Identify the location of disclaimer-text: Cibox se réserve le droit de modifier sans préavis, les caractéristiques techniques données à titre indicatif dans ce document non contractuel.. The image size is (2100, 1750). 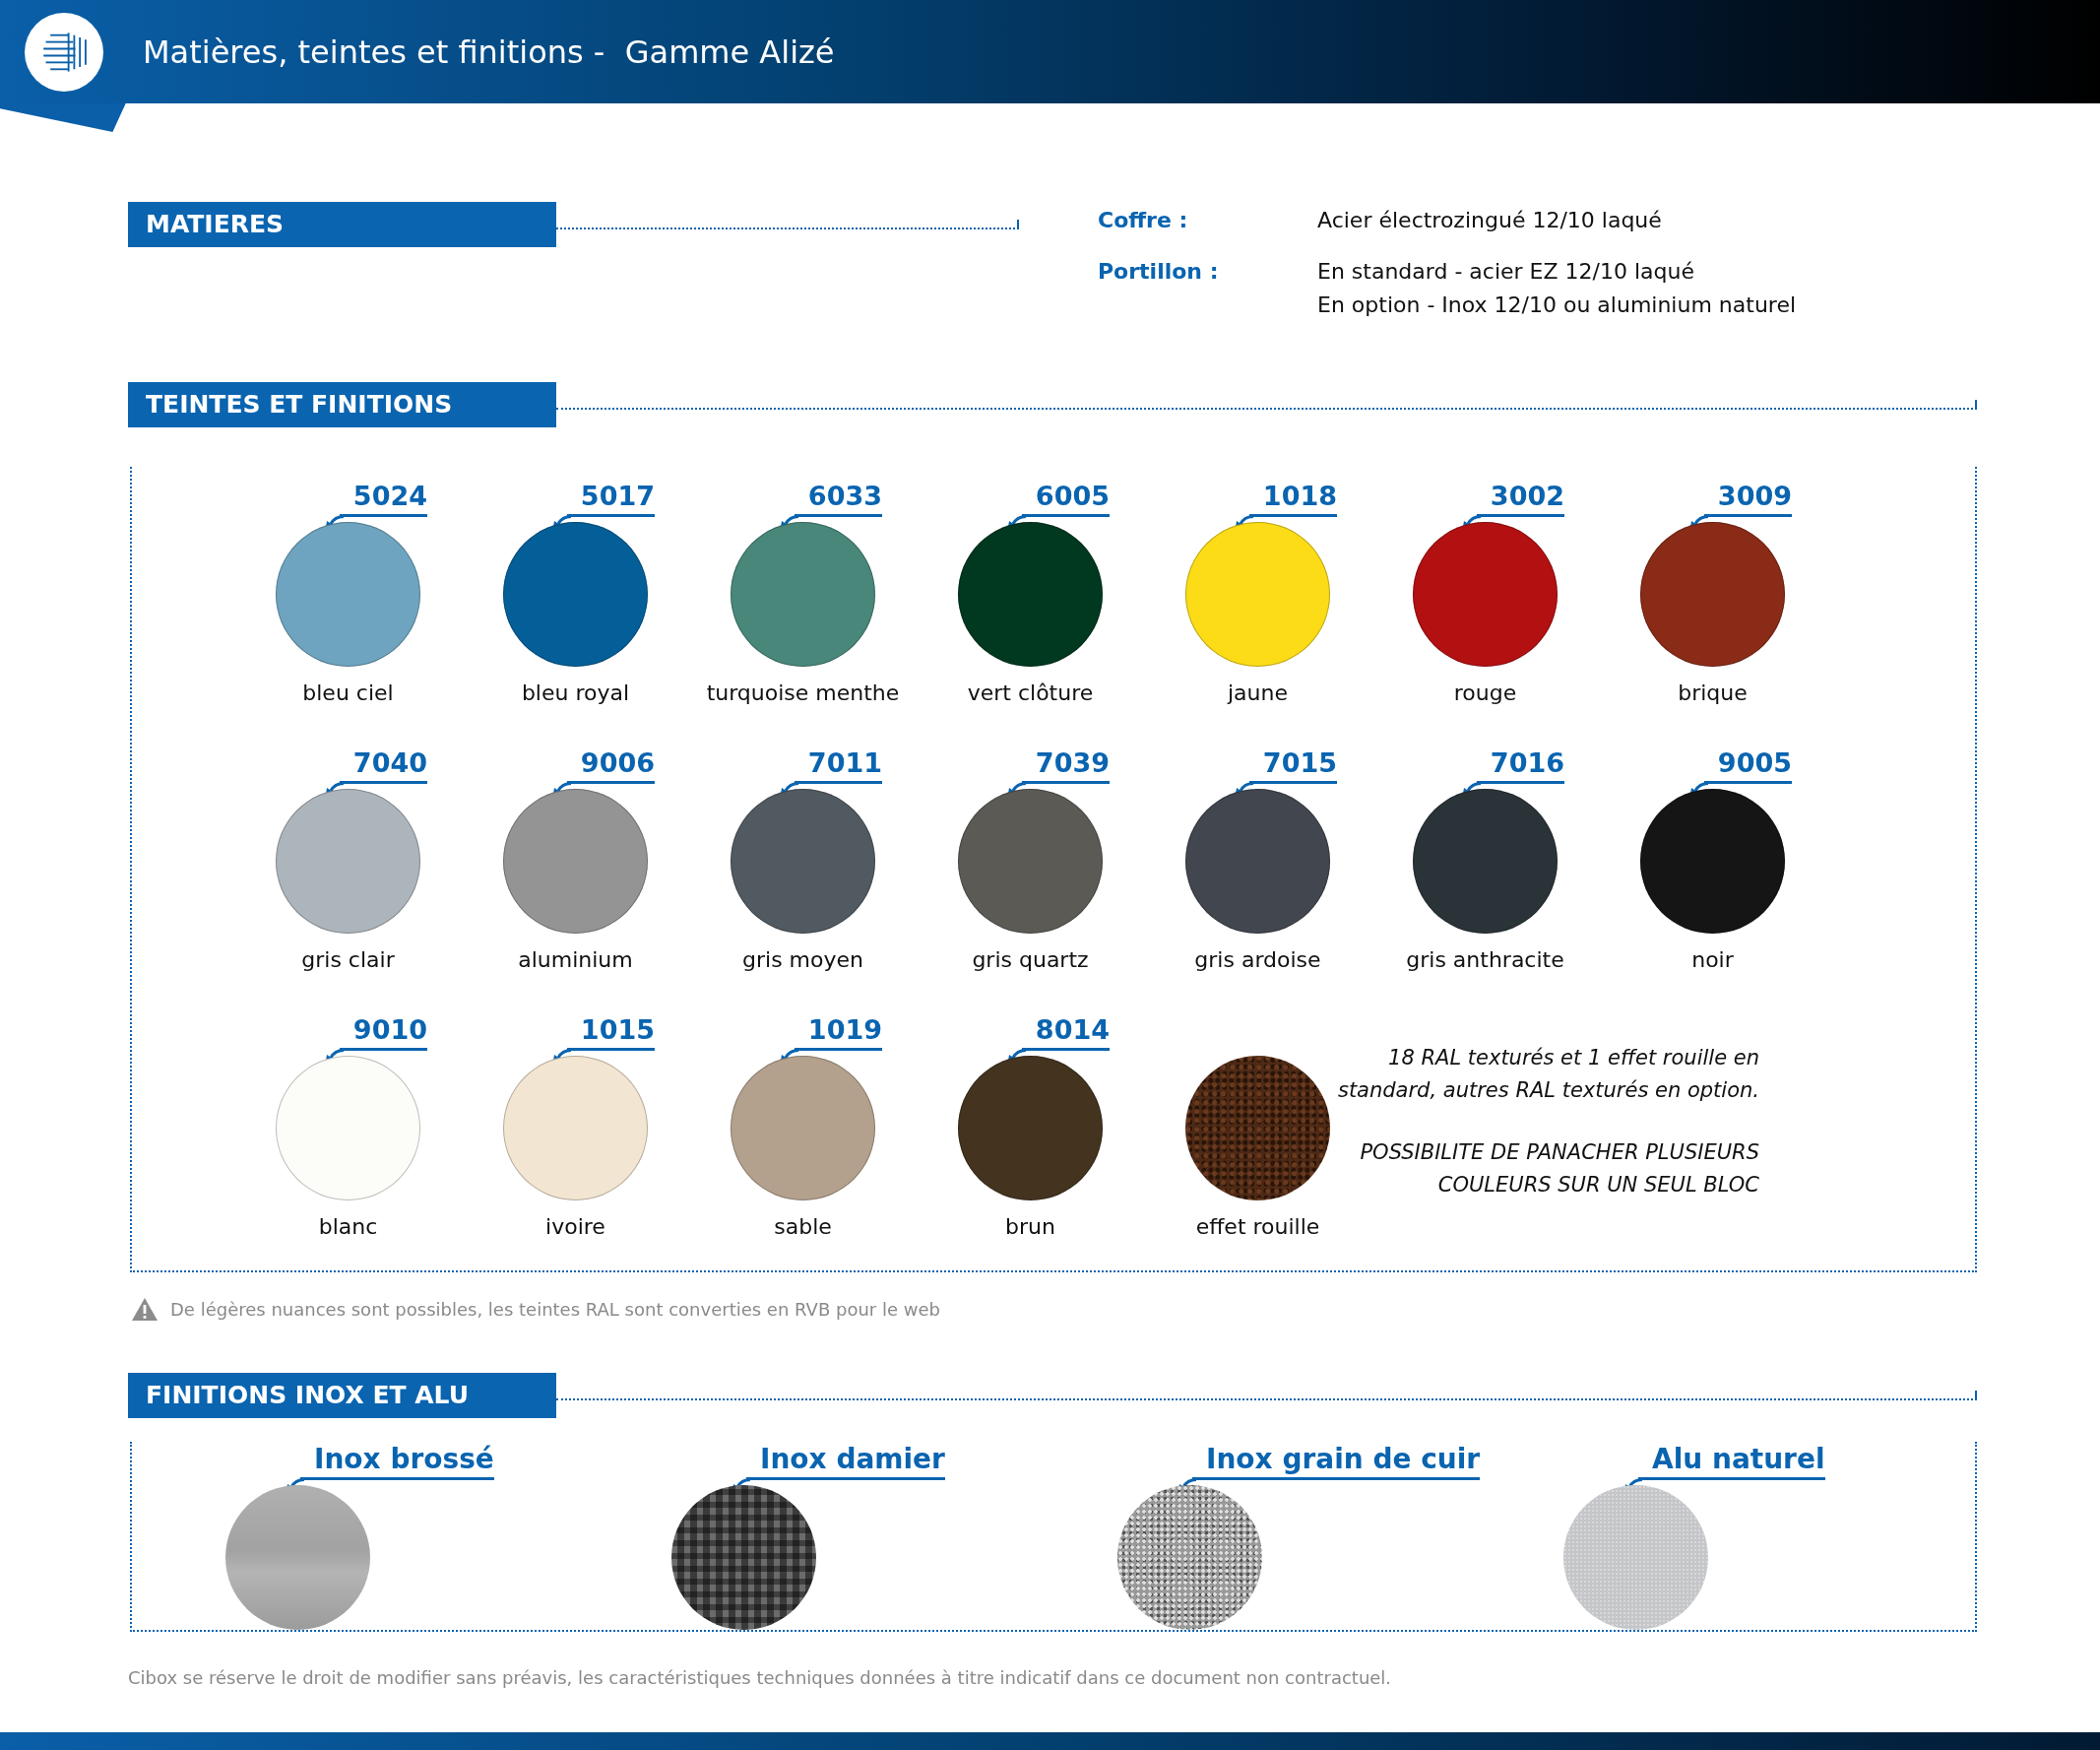
(760, 1677).